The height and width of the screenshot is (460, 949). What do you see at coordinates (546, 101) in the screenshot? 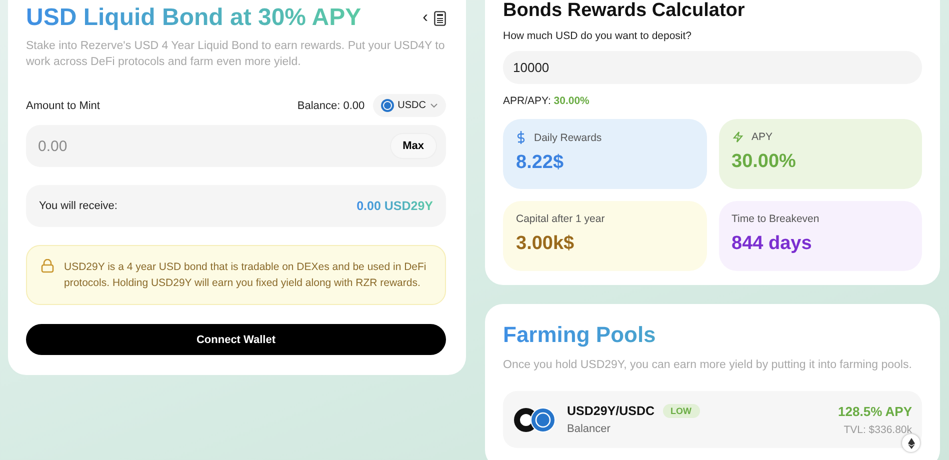
I see `apr-text: APR/APY: 30.00%` at bounding box center [546, 101].